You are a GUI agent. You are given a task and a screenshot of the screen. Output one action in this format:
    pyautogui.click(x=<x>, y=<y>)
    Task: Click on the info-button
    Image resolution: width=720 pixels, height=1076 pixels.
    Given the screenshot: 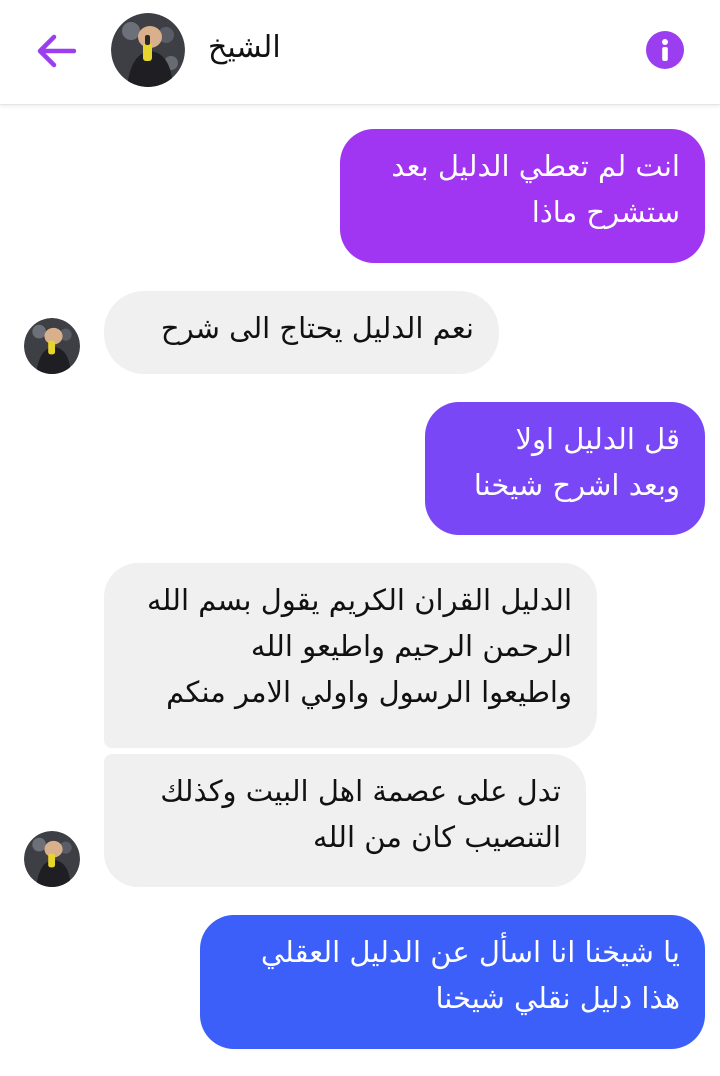 What is the action you would take?
    pyautogui.click(x=665, y=50)
    